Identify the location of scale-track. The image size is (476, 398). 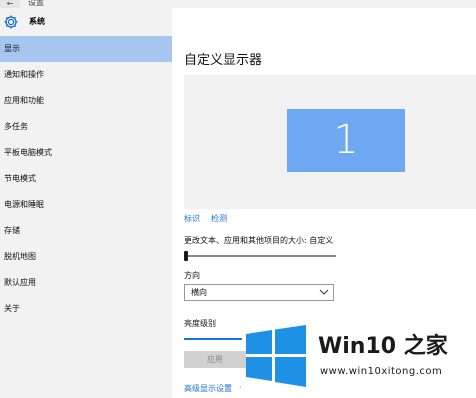
(260, 256).